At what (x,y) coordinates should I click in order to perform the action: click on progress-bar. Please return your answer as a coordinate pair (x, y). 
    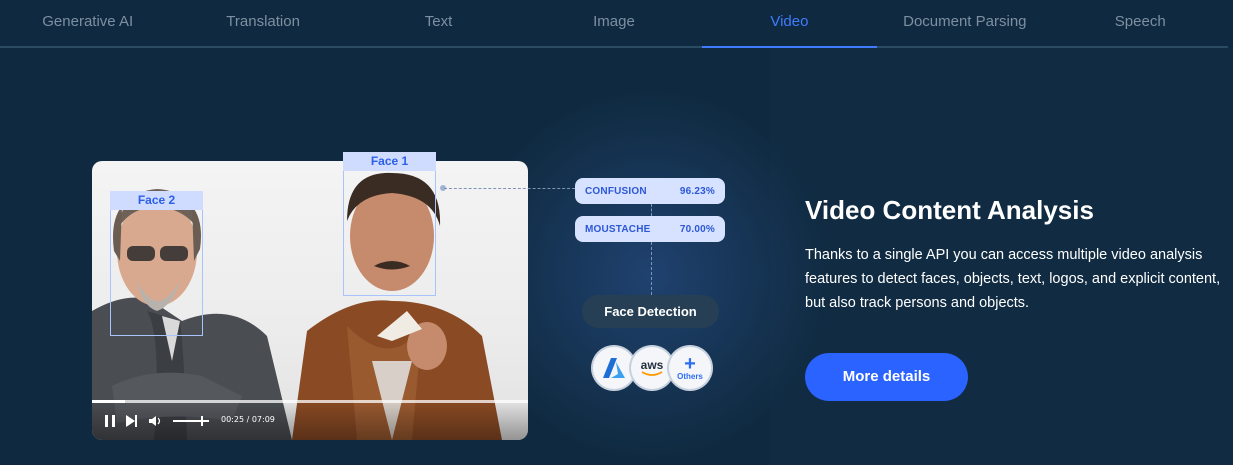
    Looking at the image, I should click on (310, 401).